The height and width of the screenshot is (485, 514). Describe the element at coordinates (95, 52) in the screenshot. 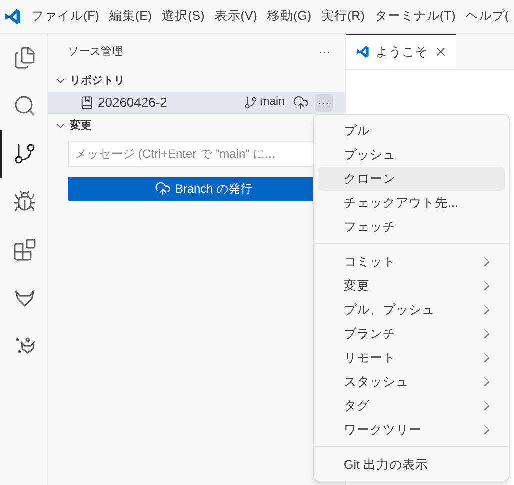

I see `sidebar-title: ソース管理` at that location.